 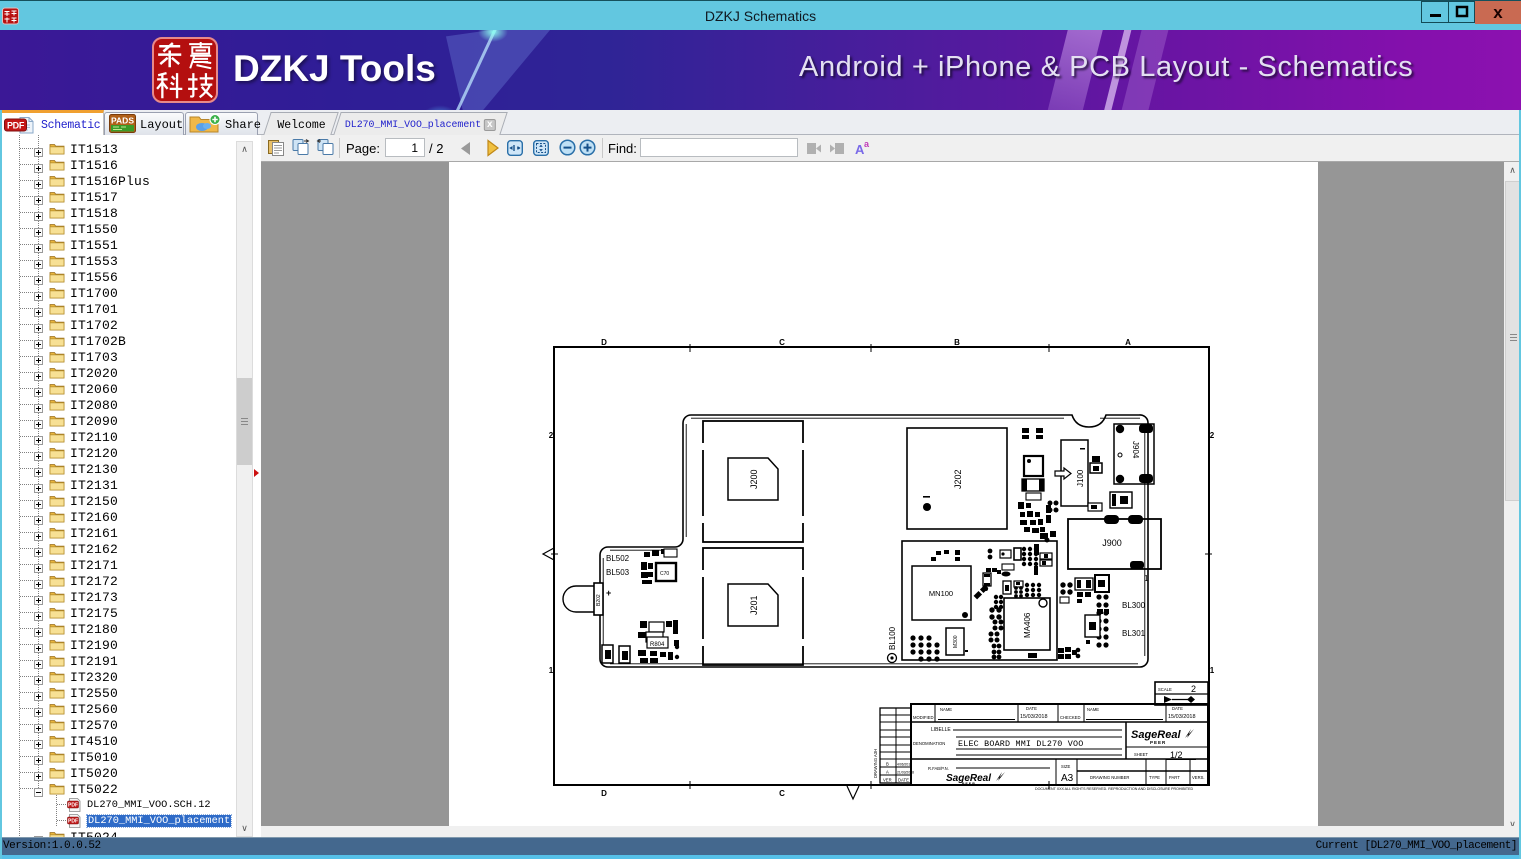 What do you see at coordinates (929, 743) in the screenshot?
I see `svg-text: DENOMINATION` at bounding box center [929, 743].